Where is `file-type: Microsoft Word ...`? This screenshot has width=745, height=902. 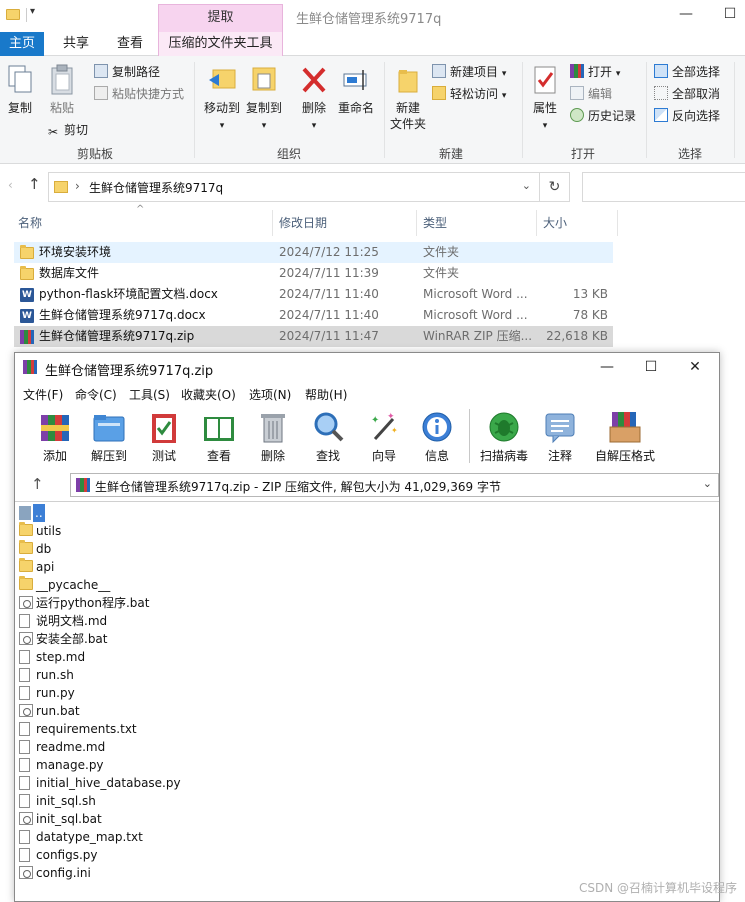 file-type: Microsoft Word ... is located at coordinates (475, 294).